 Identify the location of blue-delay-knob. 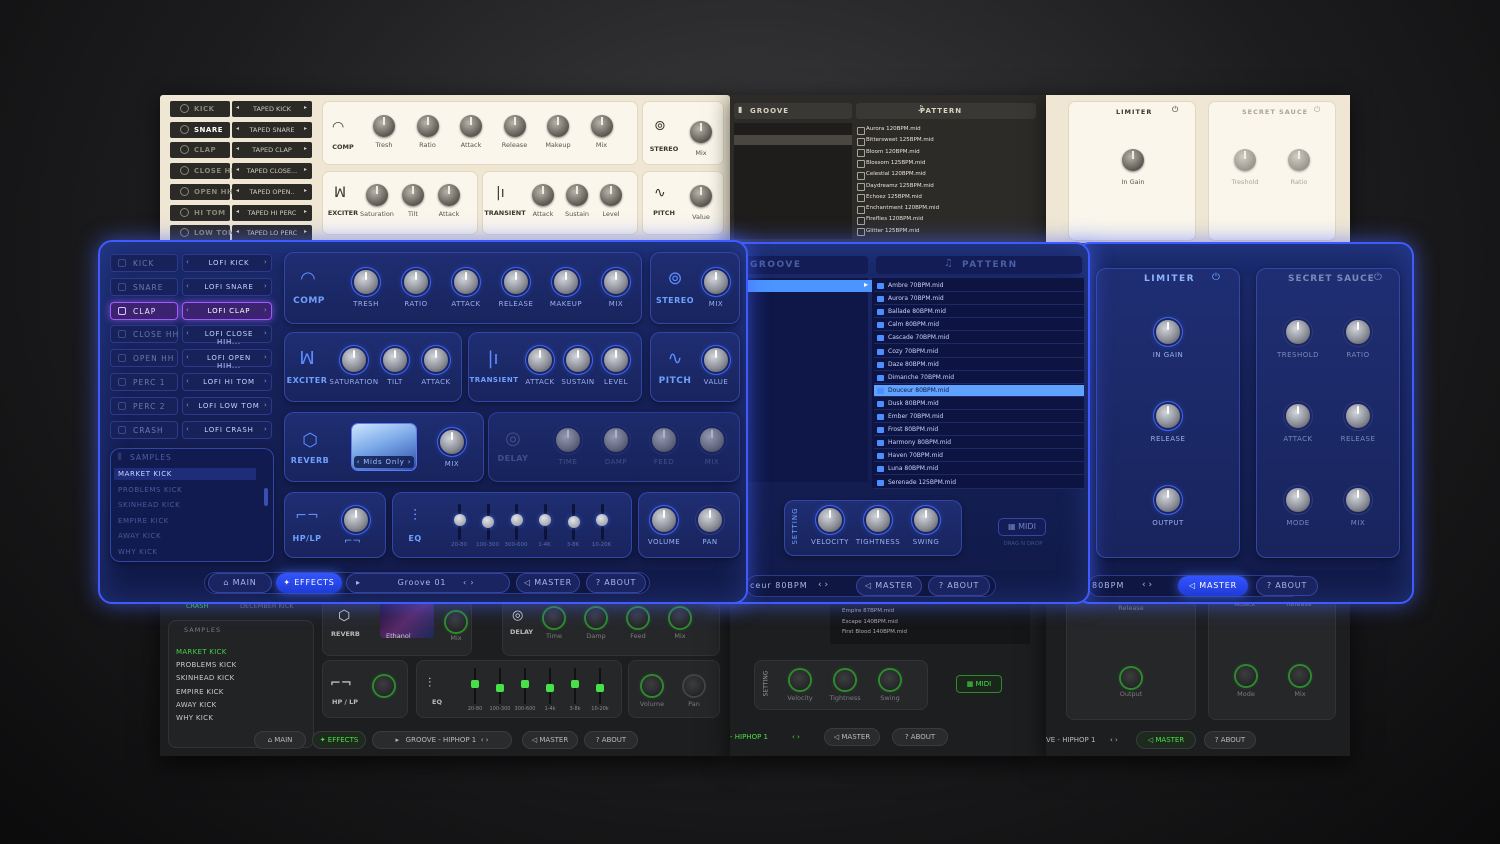
(616, 440).